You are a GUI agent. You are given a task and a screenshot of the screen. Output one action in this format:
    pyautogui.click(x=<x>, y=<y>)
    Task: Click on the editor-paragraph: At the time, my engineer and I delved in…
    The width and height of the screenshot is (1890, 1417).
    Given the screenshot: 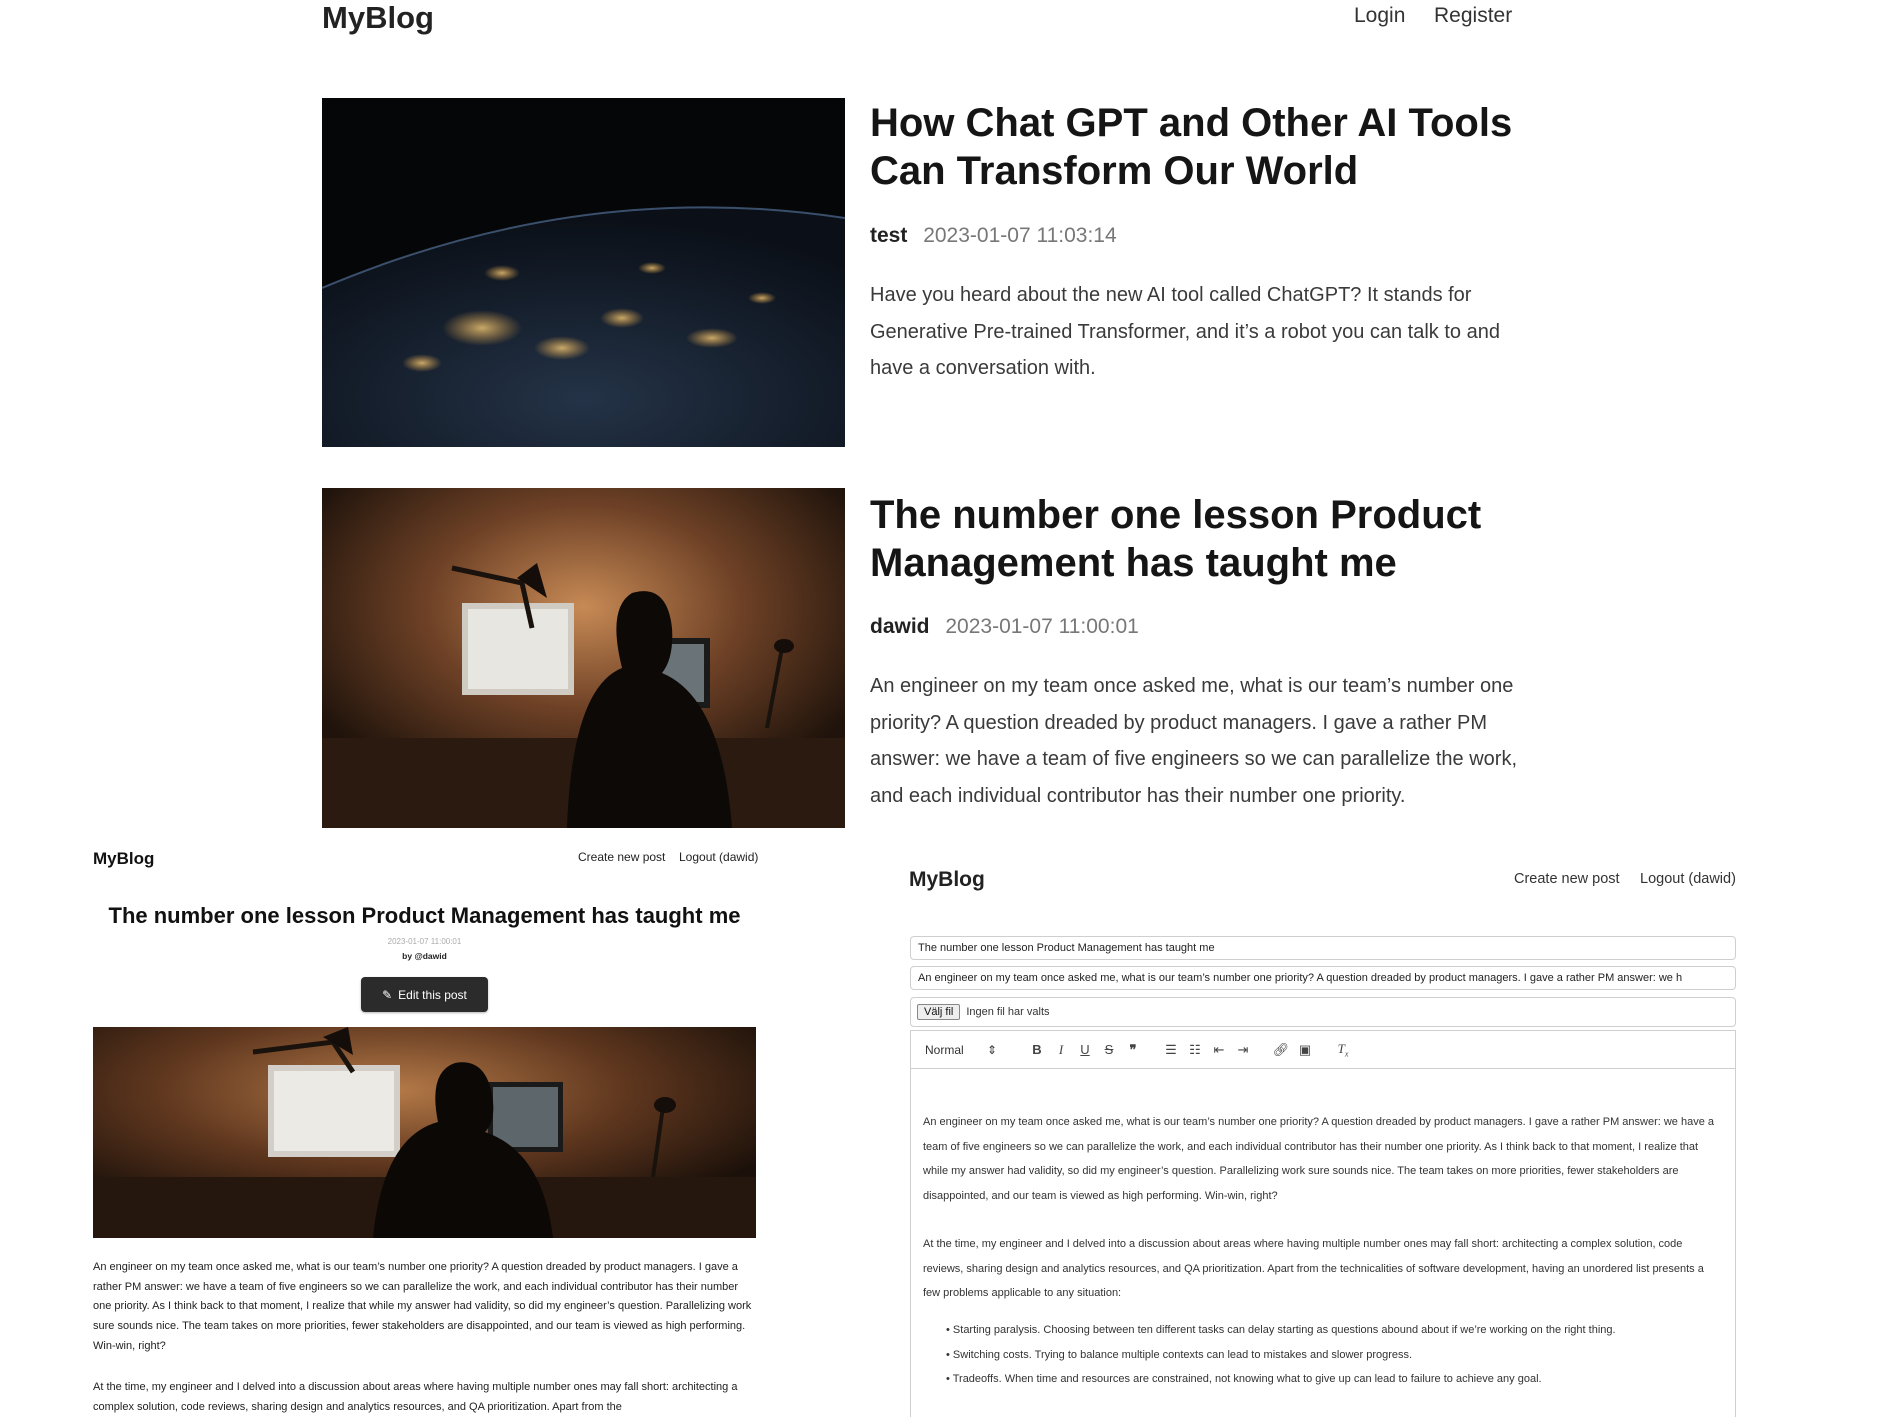 What is the action you would take?
    pyautogui.click(x=1313, y=1268)
    